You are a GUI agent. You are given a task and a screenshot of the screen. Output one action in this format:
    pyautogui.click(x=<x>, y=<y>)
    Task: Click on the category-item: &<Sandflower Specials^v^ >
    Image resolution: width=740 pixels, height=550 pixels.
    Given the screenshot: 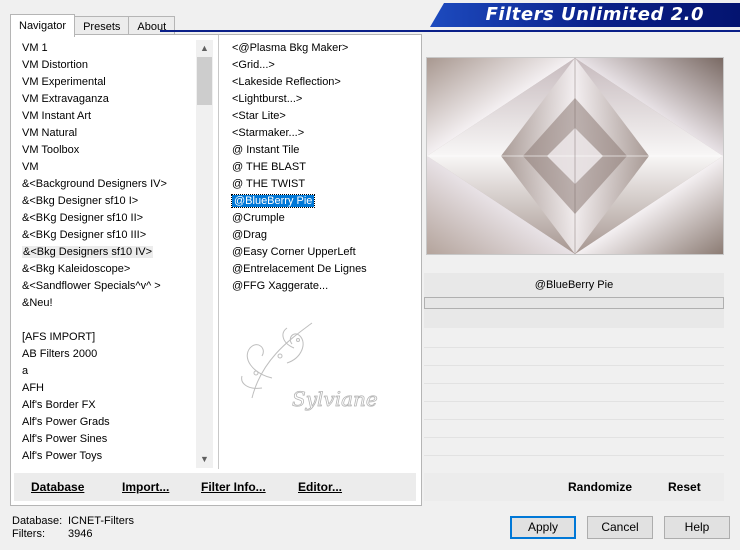 What is the action you would take?
    pyautogui.click(x=105, y=286)
    